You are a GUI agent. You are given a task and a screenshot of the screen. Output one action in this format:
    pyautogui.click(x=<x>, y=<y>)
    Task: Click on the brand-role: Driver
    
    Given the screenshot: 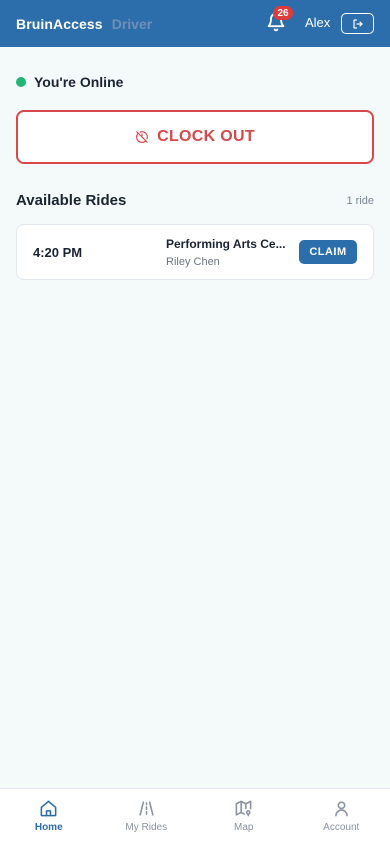 What is the action you would take?
    pyautogui.click(x=132, y=23)
    